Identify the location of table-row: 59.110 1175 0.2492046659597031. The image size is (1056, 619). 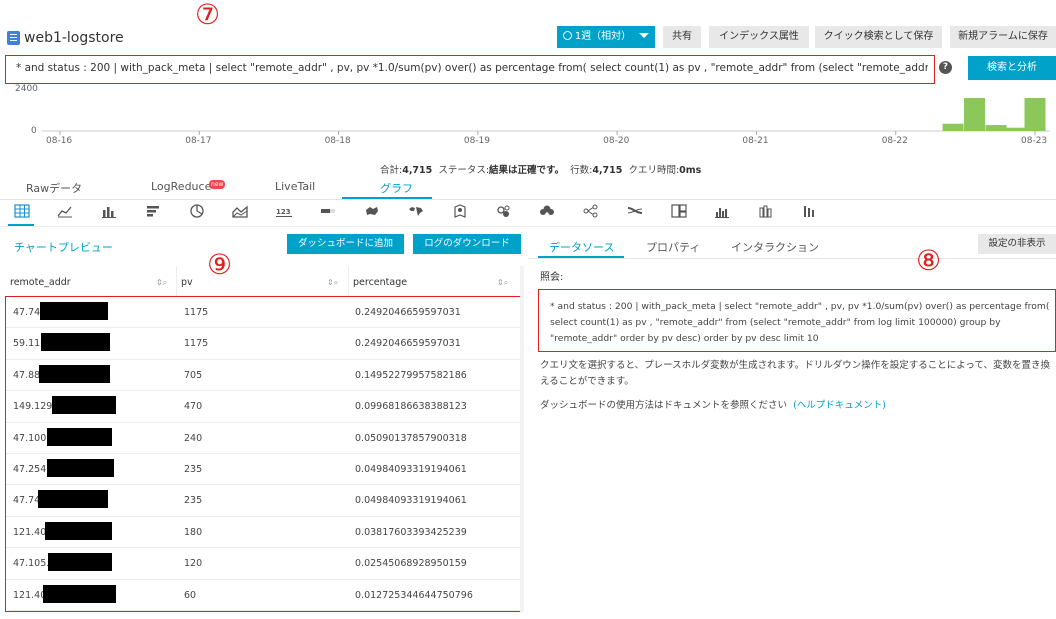
(263, 344).